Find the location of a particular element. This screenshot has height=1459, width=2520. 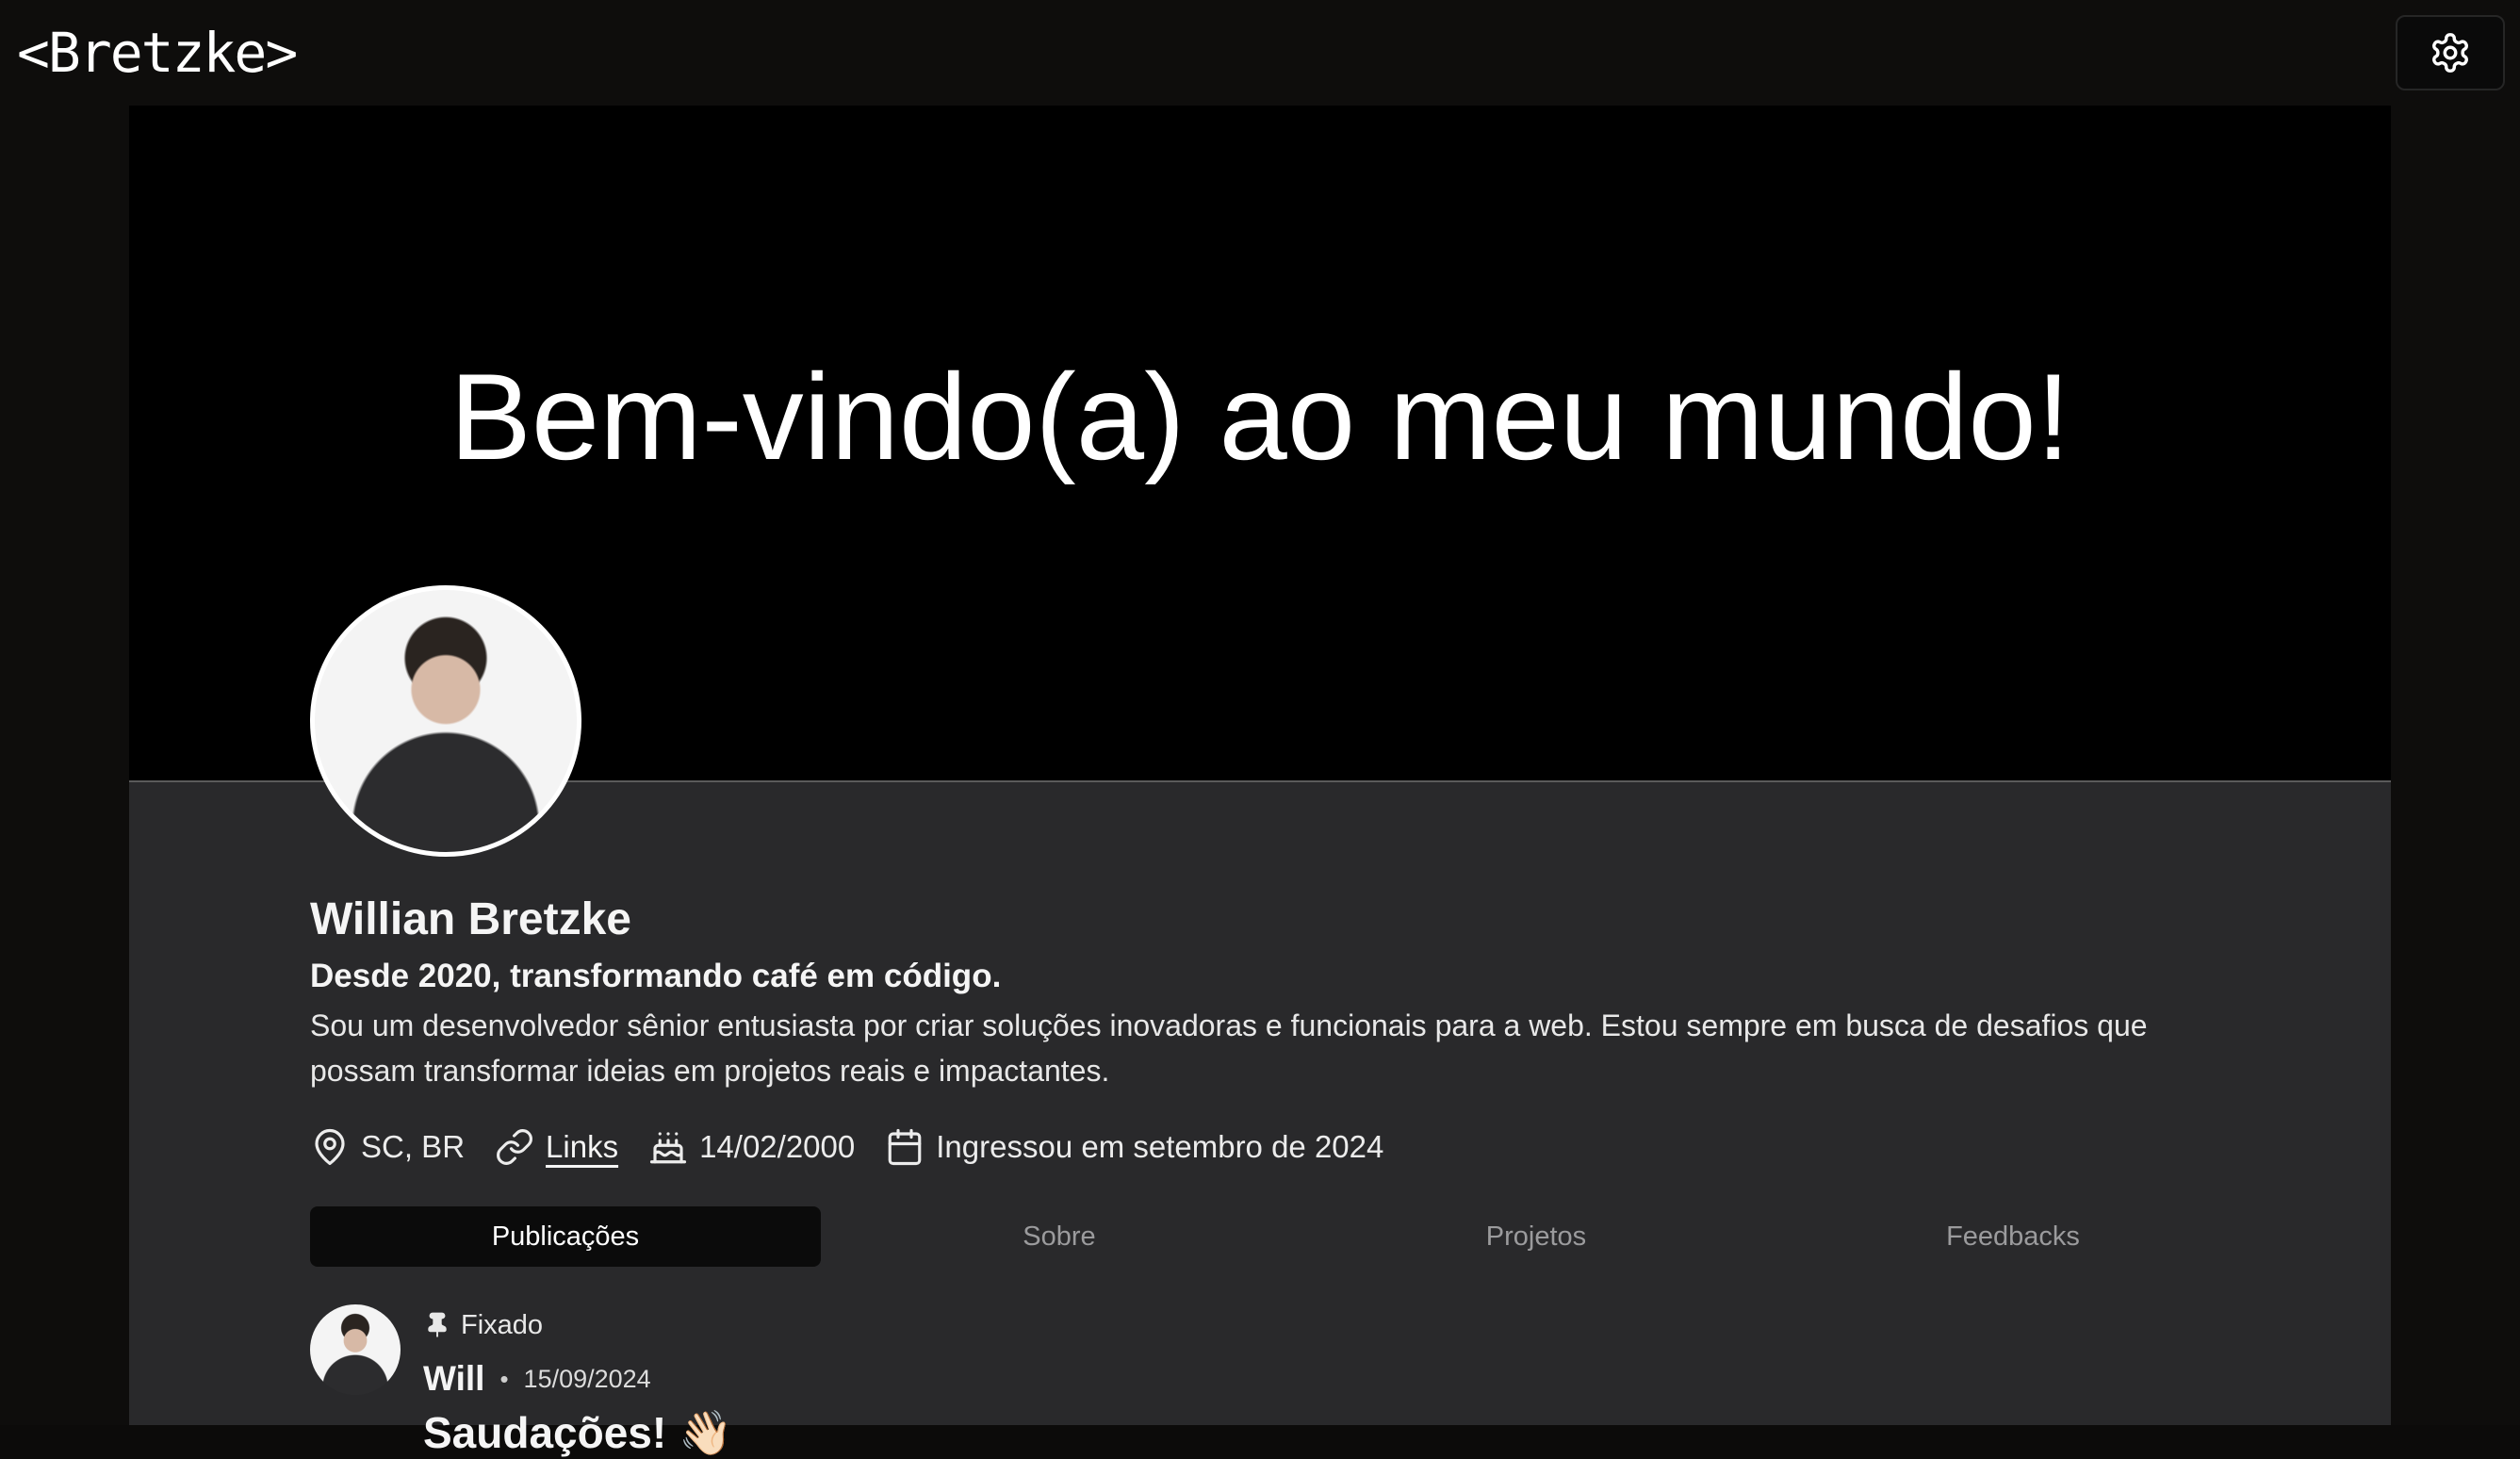

top-bar: <Bretzke> is located at coordinates (1260, 53).